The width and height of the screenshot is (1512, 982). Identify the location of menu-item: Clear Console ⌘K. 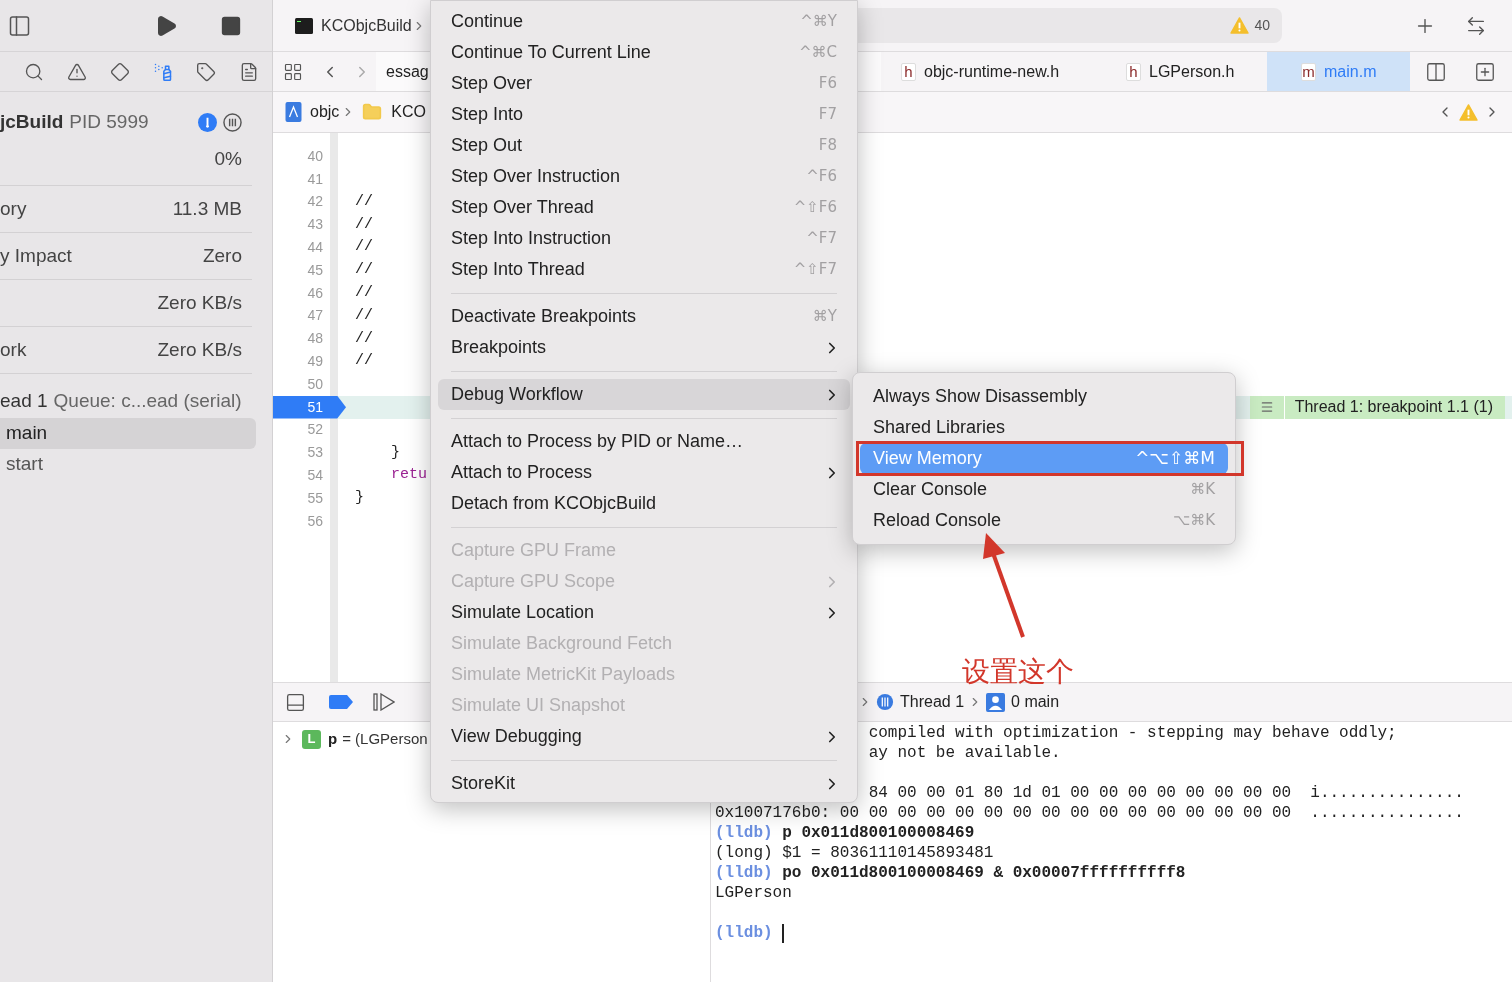
(1044, 489).